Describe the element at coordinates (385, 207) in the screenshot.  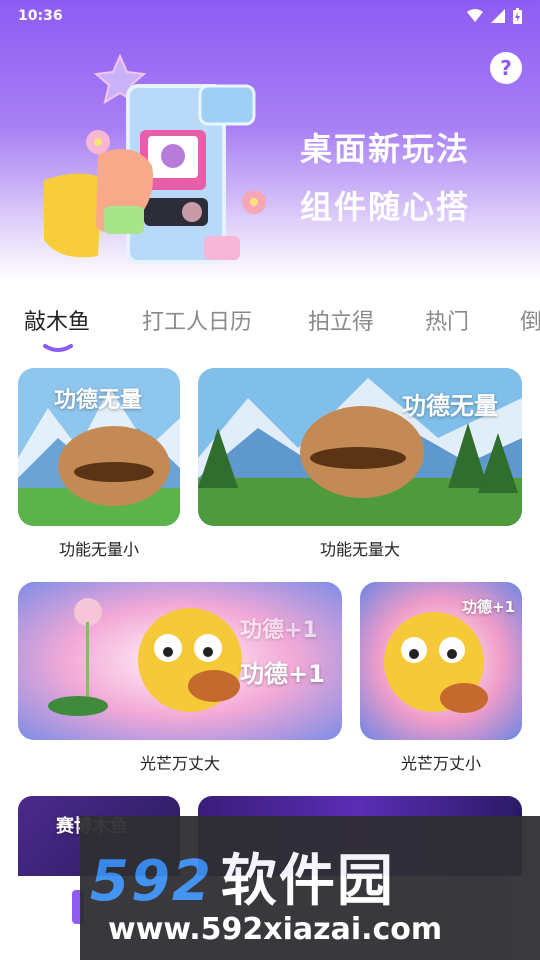
I see `hero-line-2: 组件随心搭` at that location.